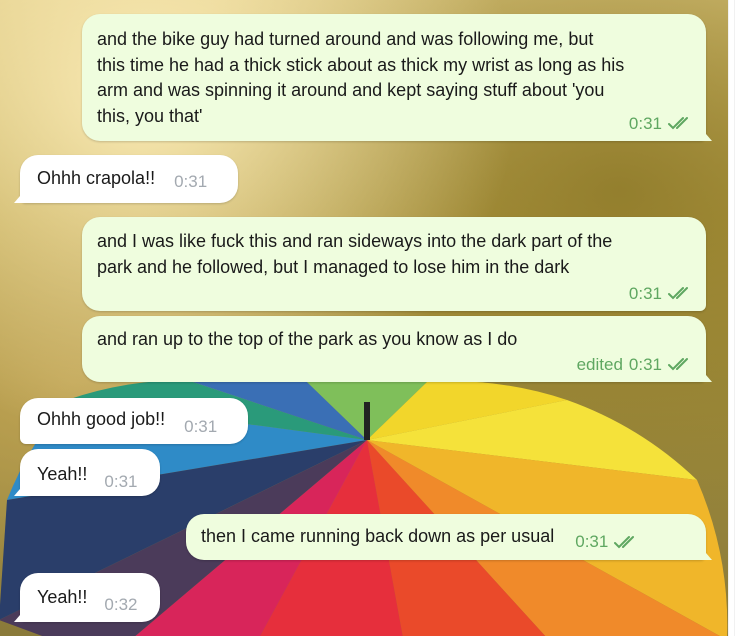 This screenshot has width=735, height=636. Describe the element at coordinates (101, 419) in the screenshot. I see `message-text: Ohhh good job!!` at that location.